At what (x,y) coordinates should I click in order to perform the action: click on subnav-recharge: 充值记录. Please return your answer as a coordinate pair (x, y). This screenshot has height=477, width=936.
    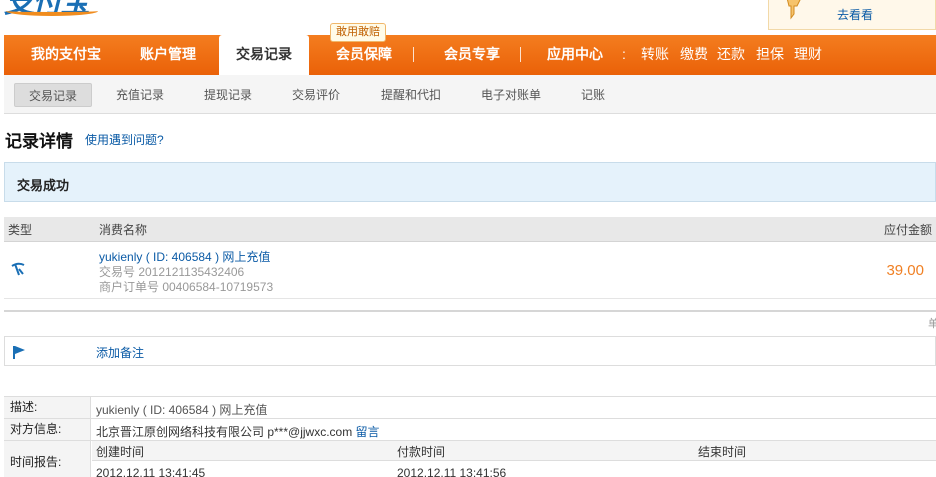
    Looking at the image, I should click on (140, 95).